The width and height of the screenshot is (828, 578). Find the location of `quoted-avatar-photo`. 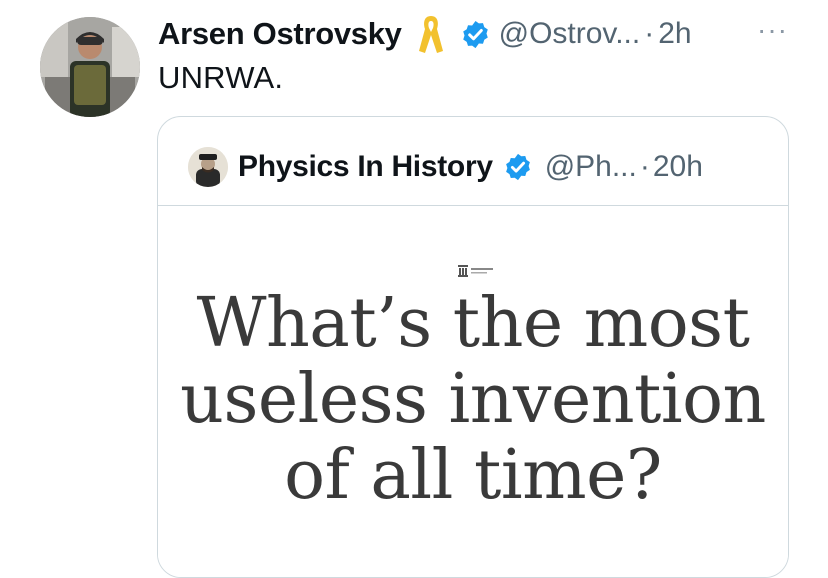

quoted-avatar-photo is located at coordinates (208, 167).